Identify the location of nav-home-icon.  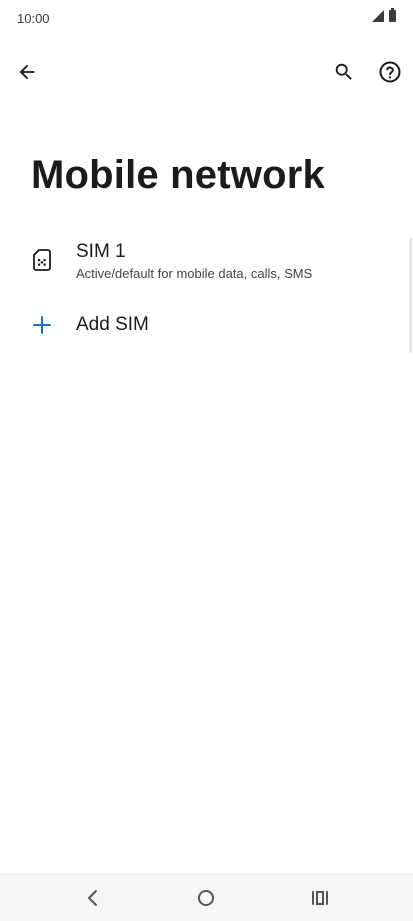
(206, 898).